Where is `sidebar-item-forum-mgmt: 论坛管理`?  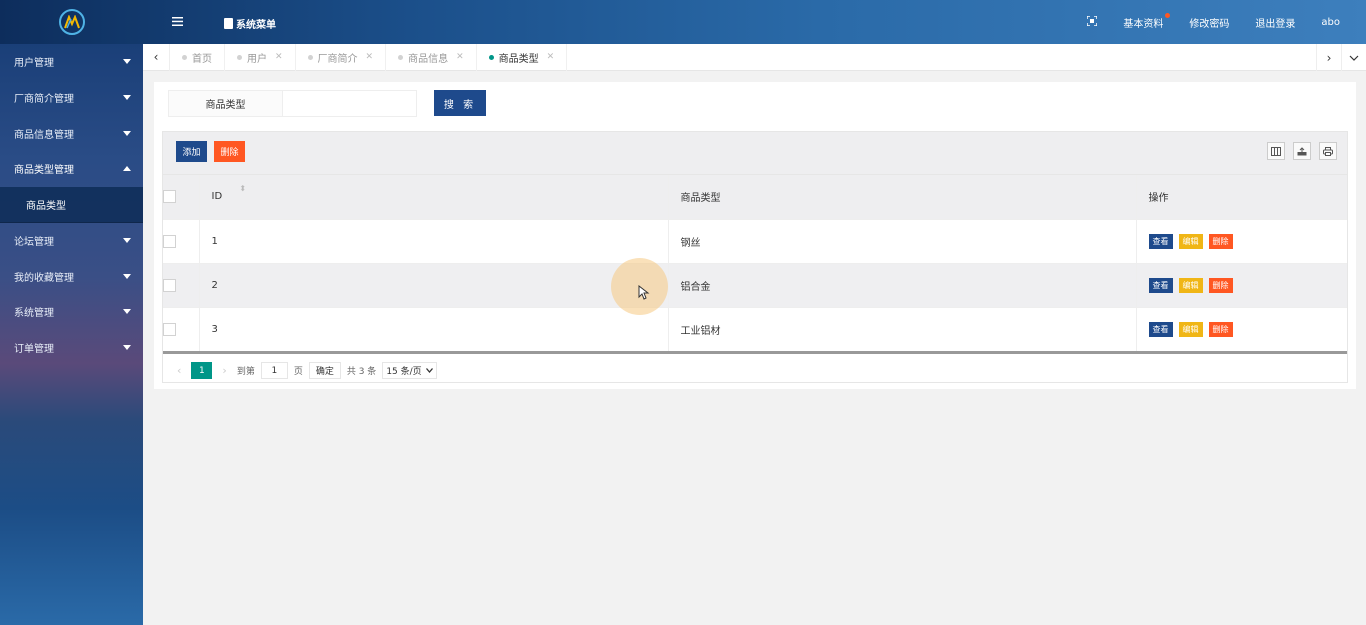
sidebar-item-forum-mgmt: 论坛管理 is located at coordinates (71, 241).